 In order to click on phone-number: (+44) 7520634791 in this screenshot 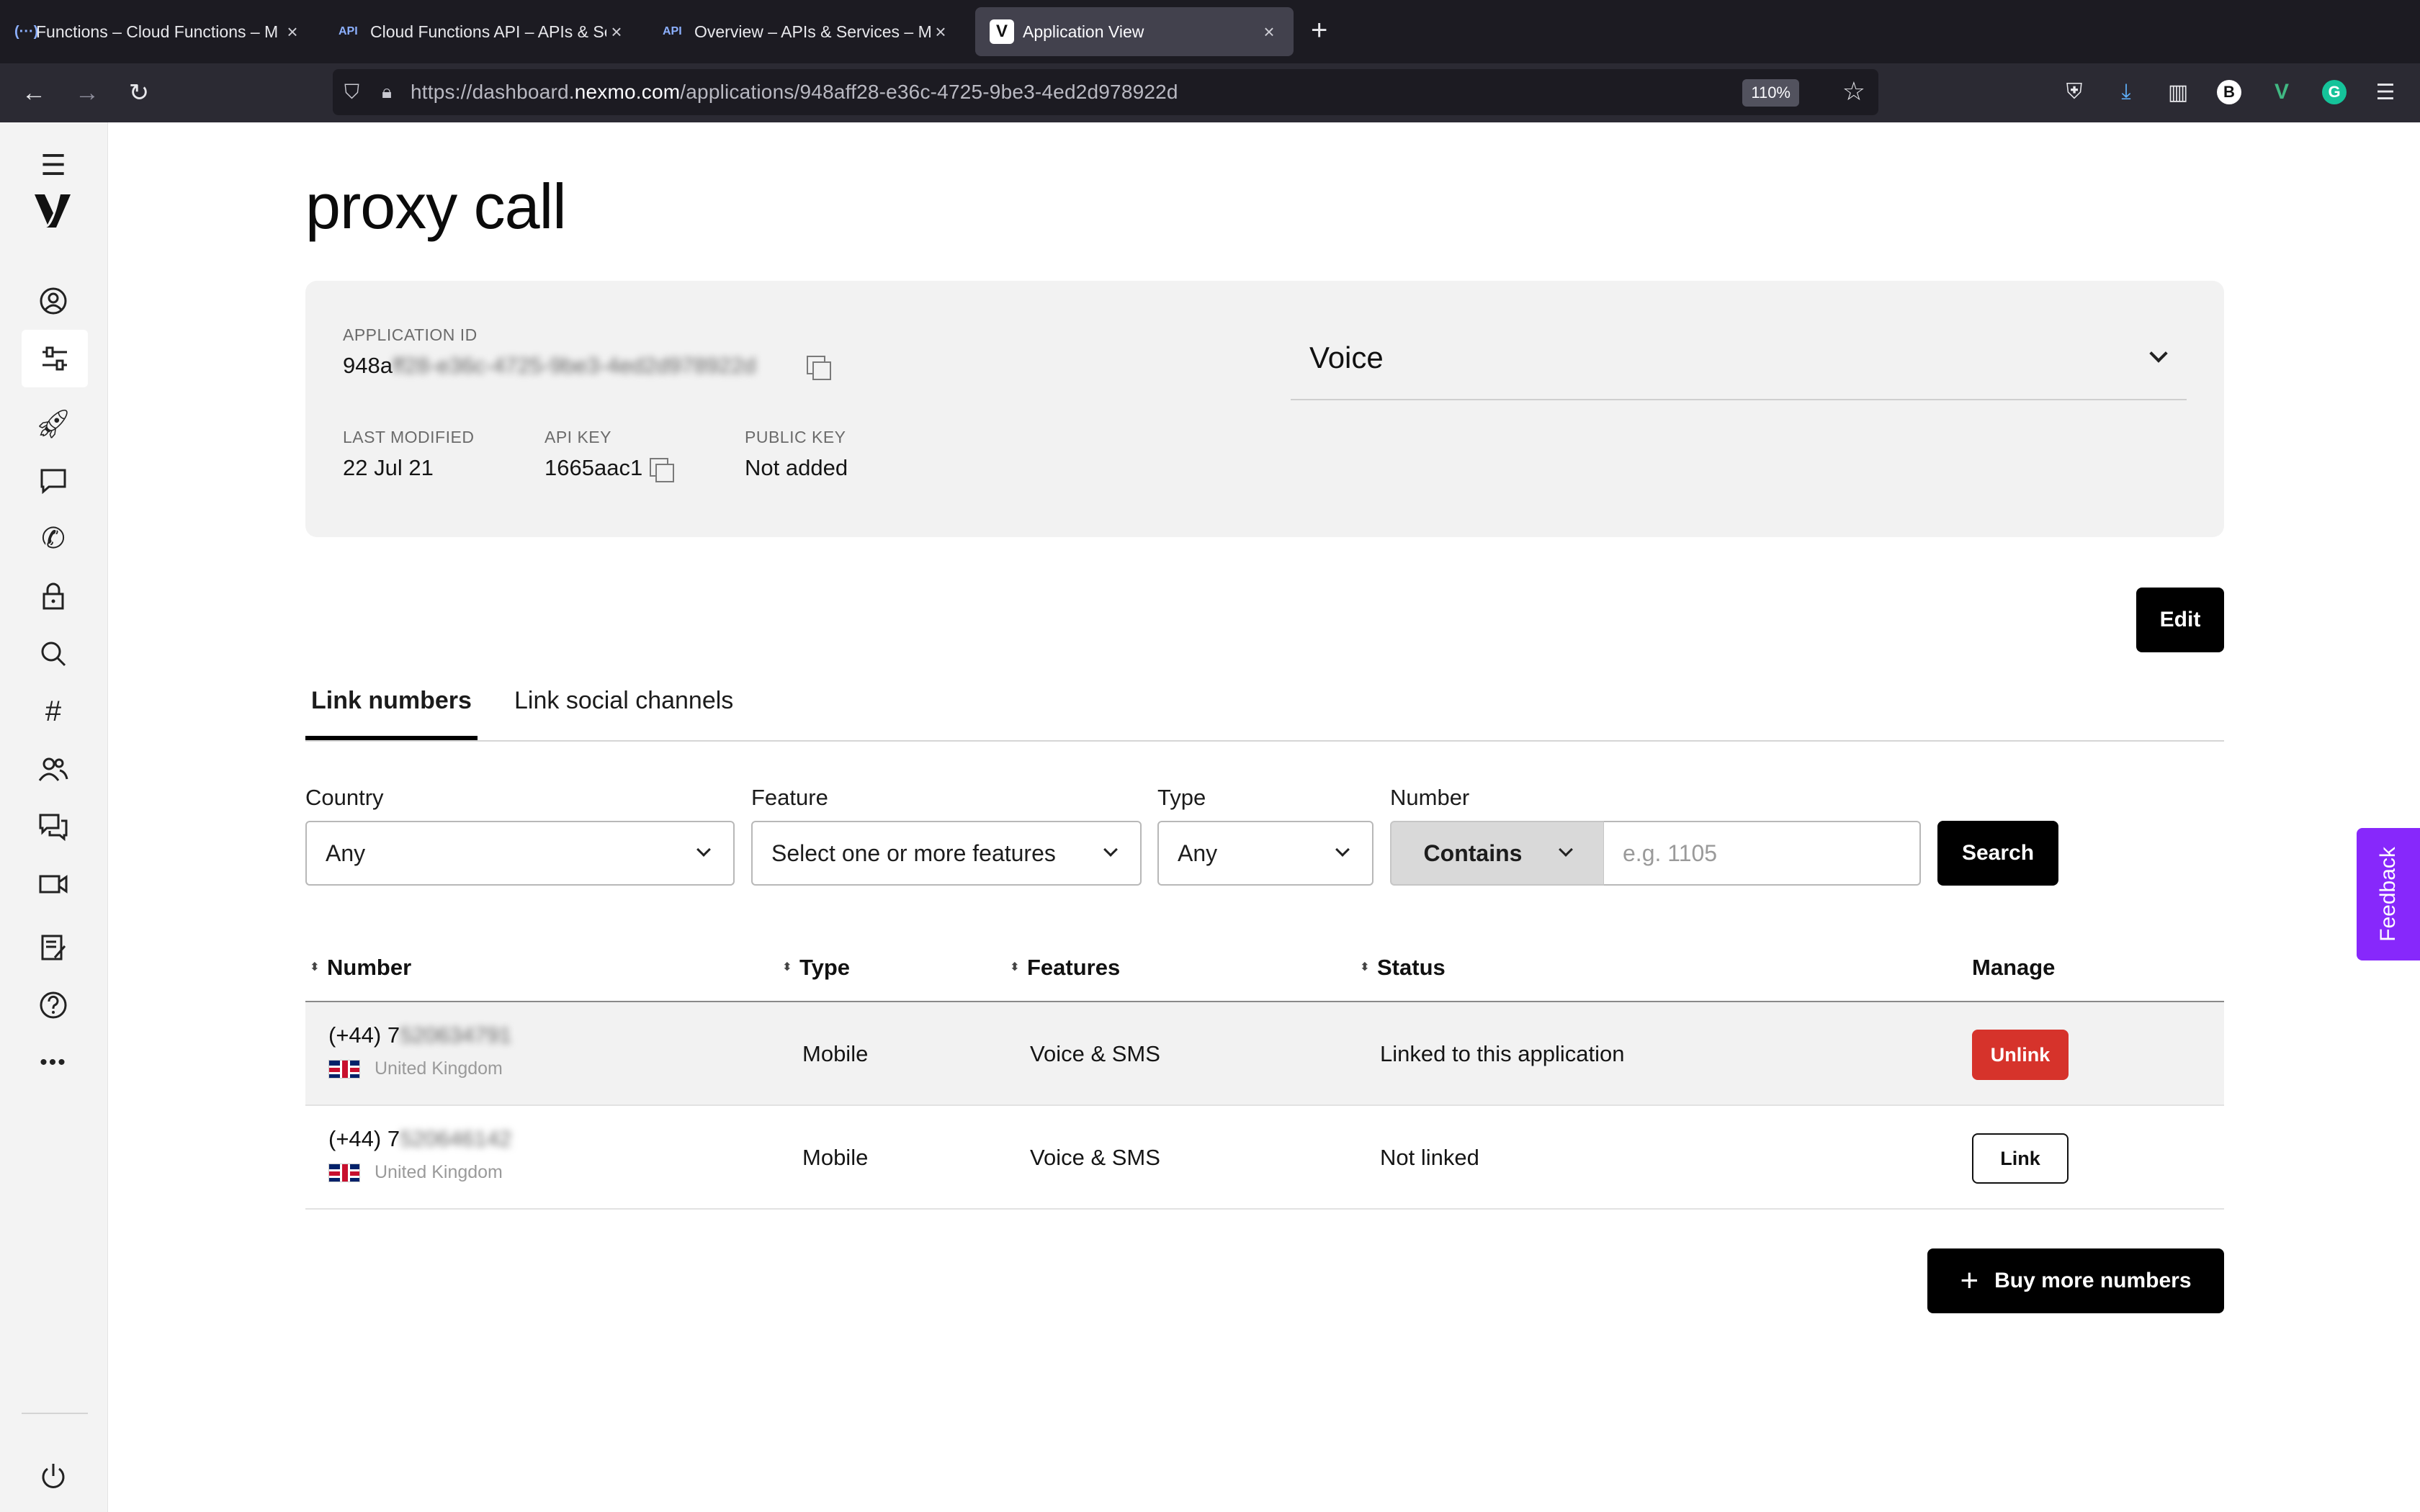, I will do `click(420, 1035)`.